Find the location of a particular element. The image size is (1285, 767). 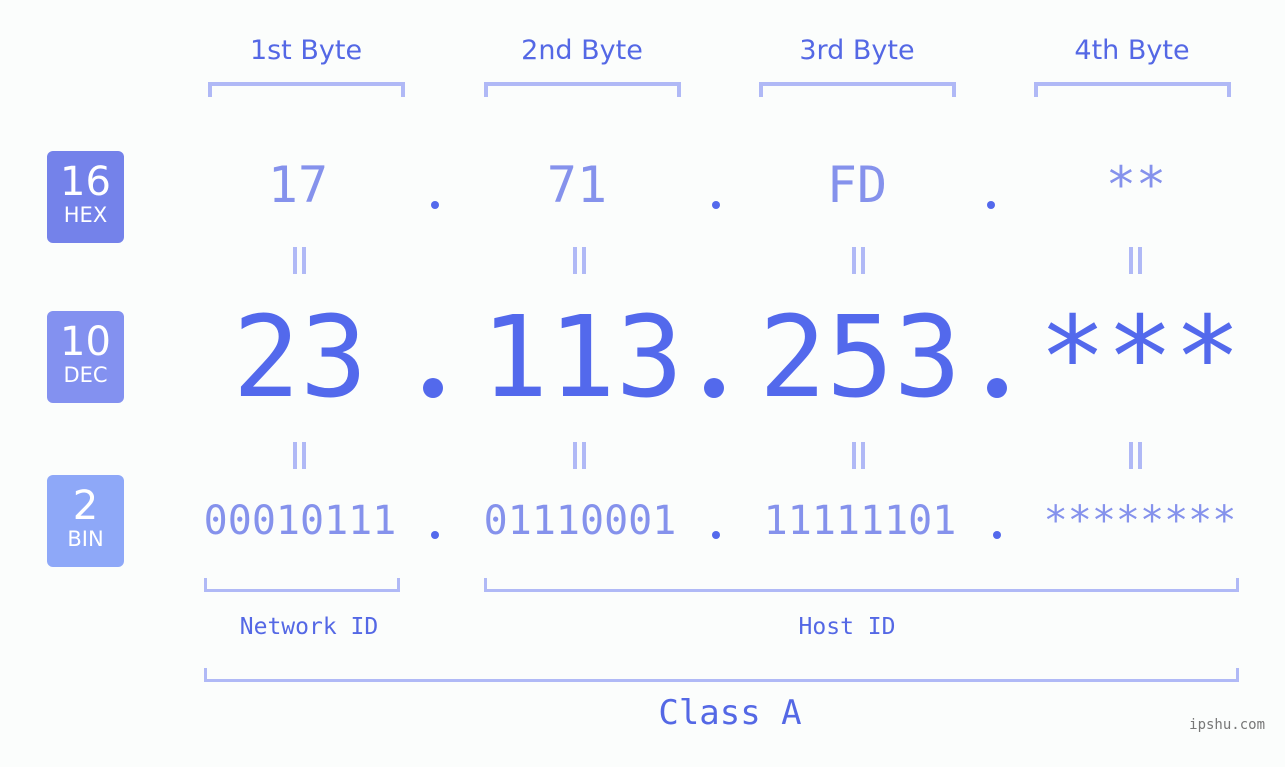

bin-byte-3: 11111101 is located at coordinates (860, 521).